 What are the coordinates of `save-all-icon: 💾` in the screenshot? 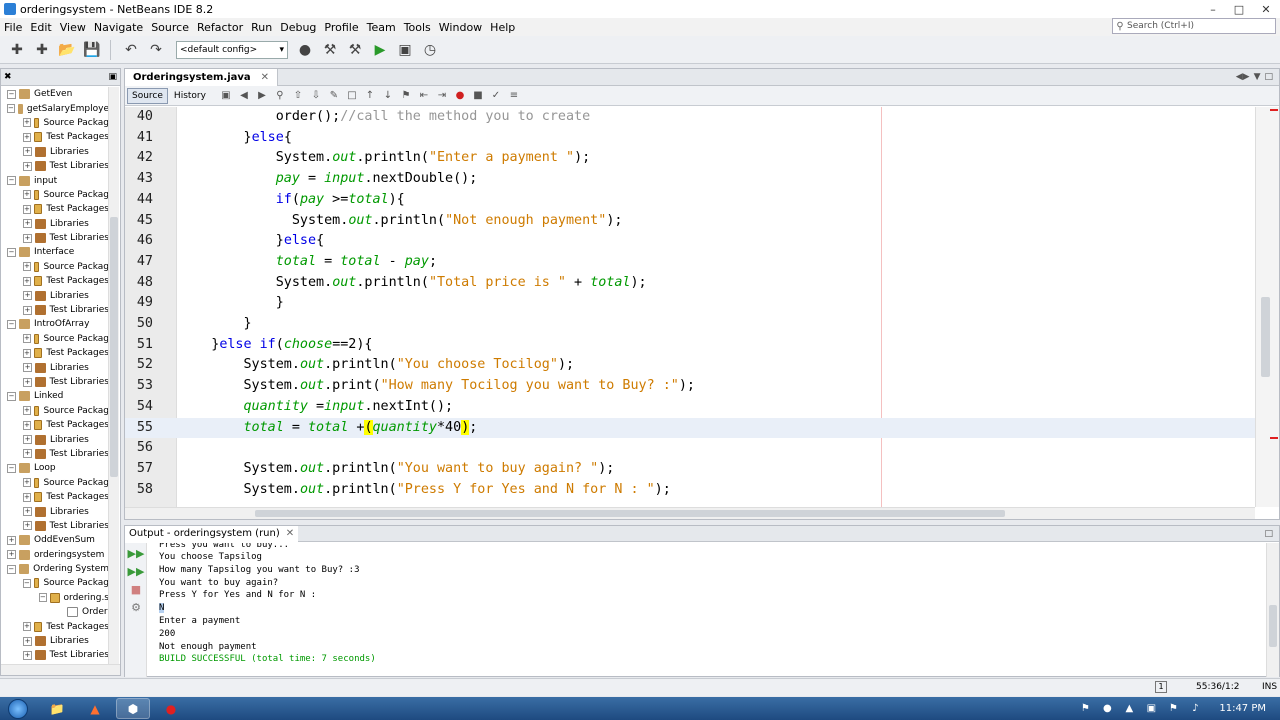 It's located at (92, 50).